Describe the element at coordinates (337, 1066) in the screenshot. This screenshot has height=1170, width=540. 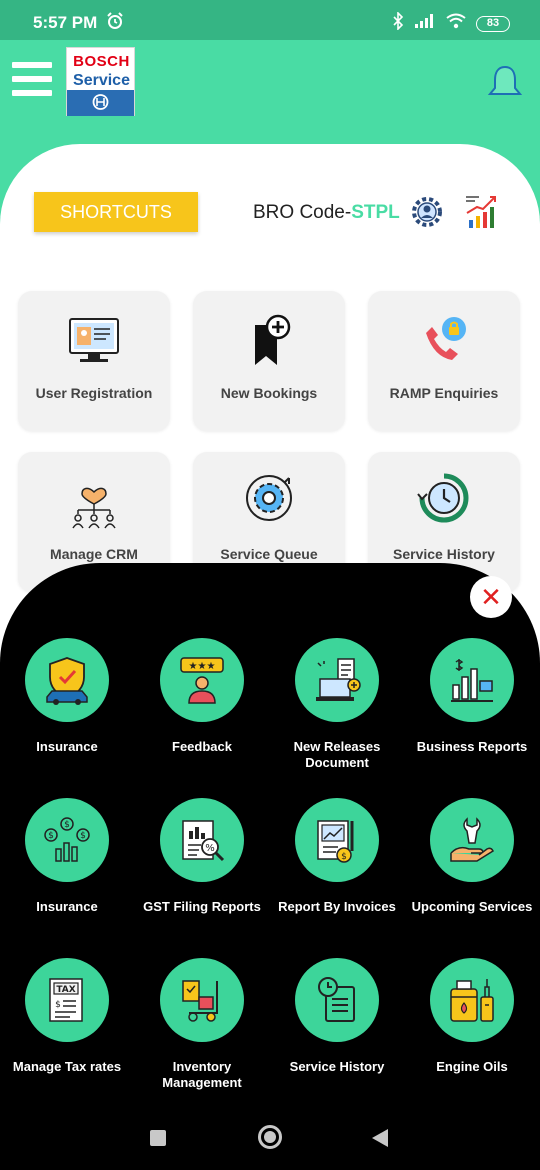
I see `menu-item-label: Service History` at that location.